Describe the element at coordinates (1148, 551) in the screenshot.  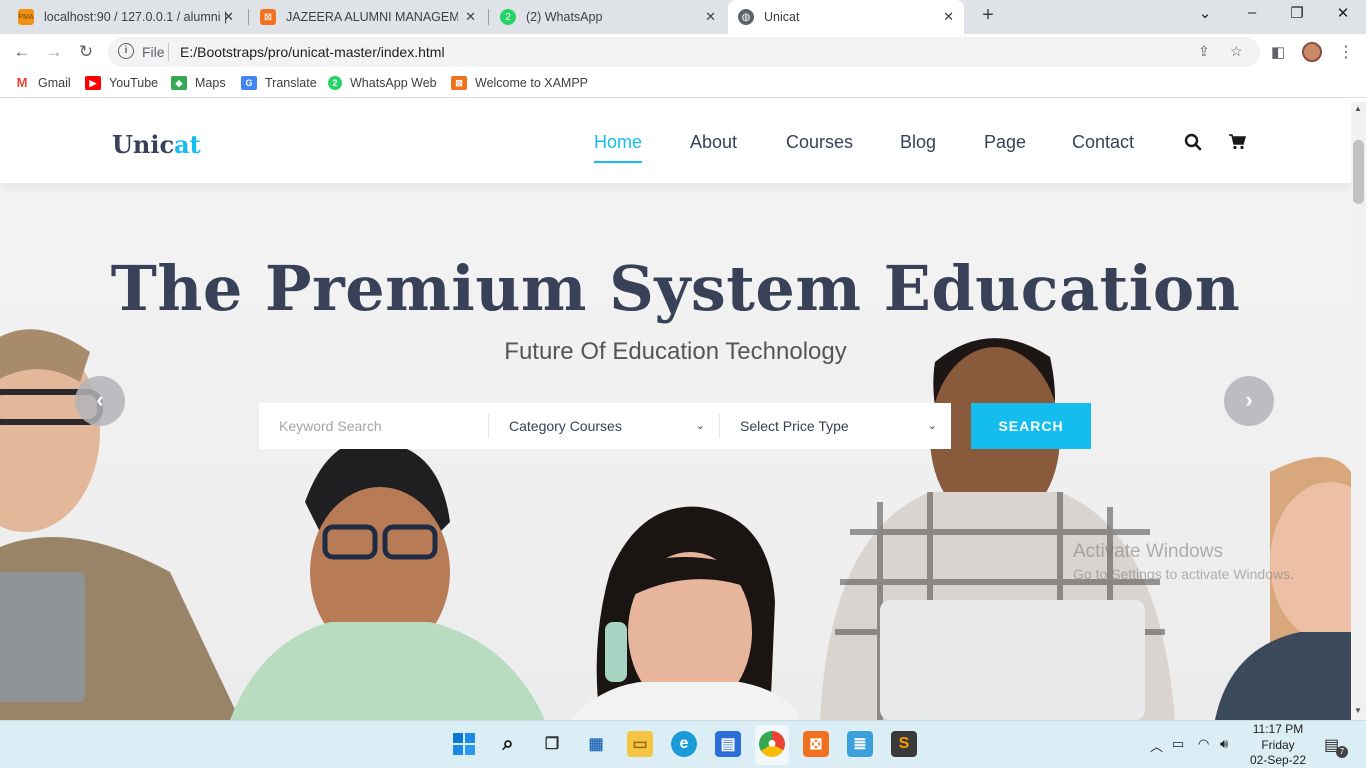
I see `watermark-title: Activate Windows` at that location.